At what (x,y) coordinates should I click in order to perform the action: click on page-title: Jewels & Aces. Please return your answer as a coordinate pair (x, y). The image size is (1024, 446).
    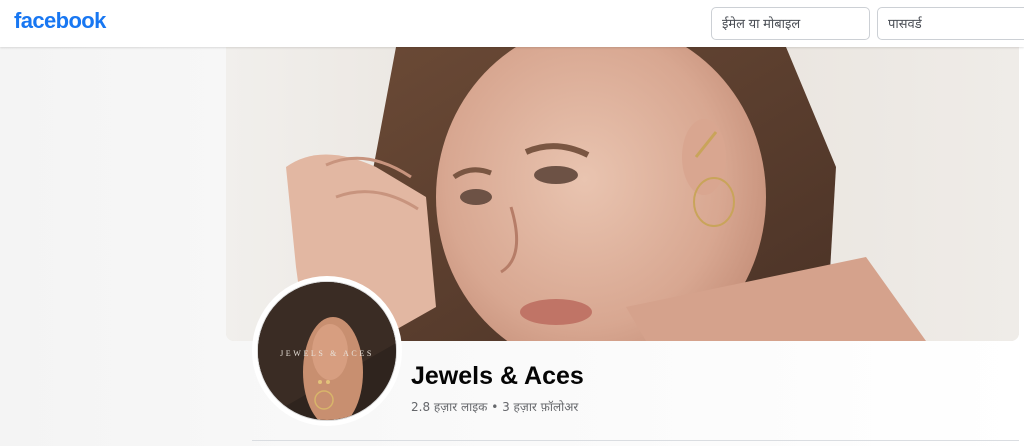
    Looking at the image, I should click on (497, 376).